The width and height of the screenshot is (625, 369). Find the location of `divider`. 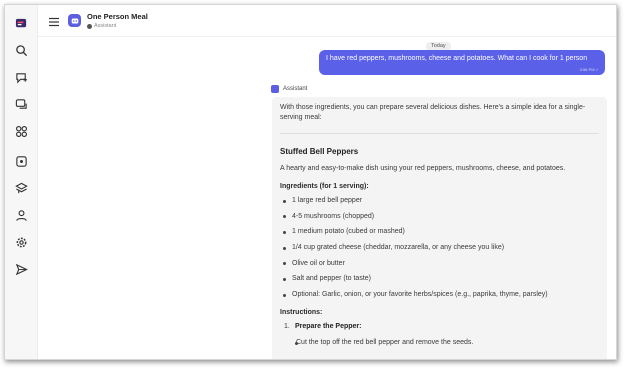

divider is located at coordinates (439, 134).